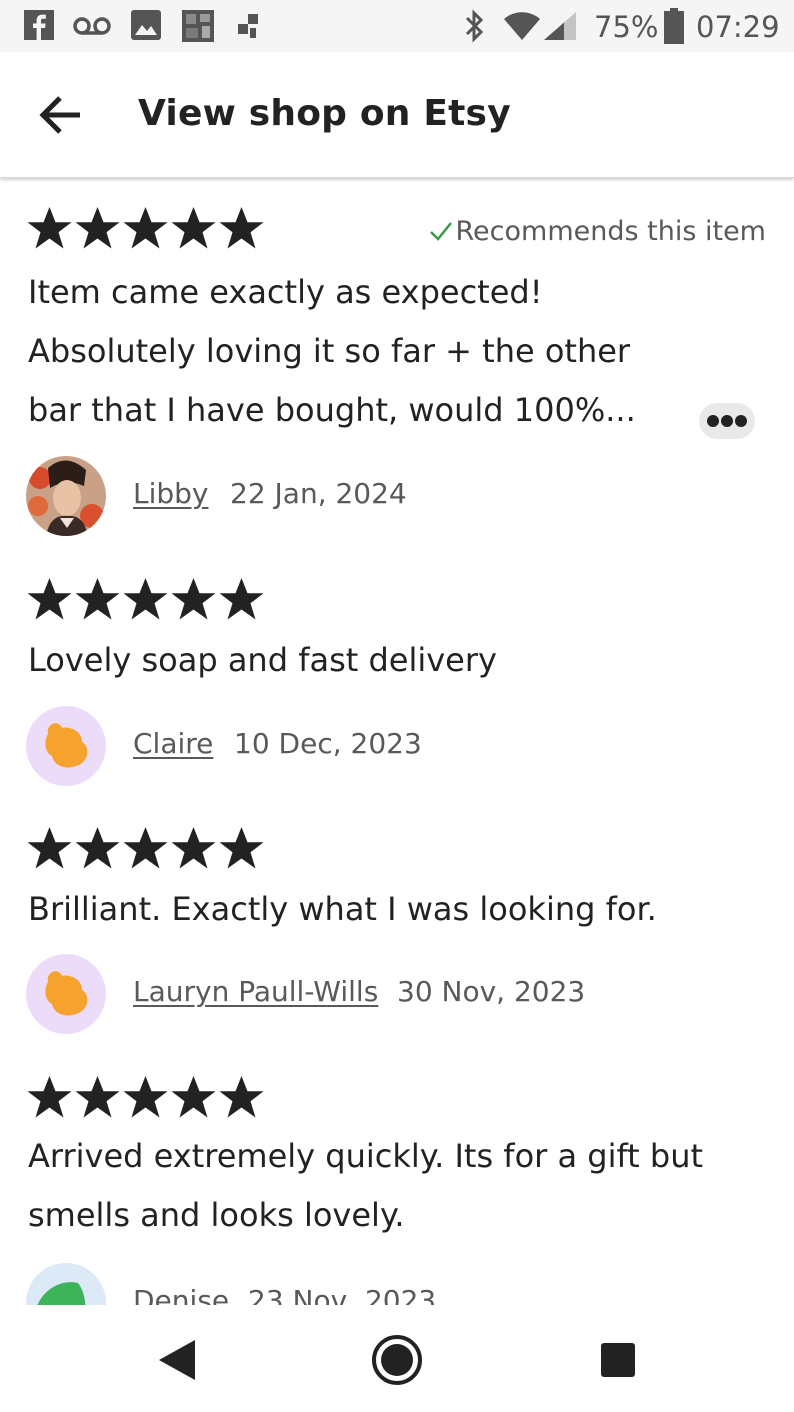 The height and width of the screenshot is (1412, 794). What do you see at coordinates (713, 421) in the screenshot?
I see `more-dots-icon` at bounding box center [713, 421].